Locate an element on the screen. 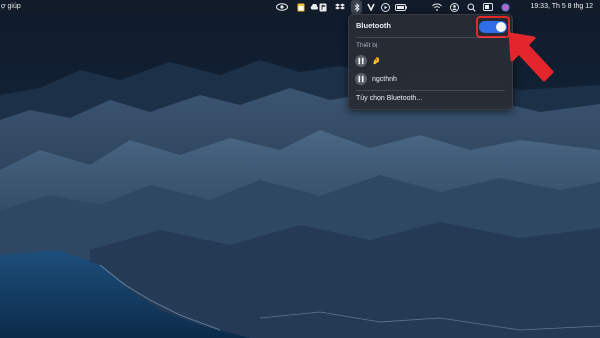 Image resolution: width=600 pixels, height=338 pixels. v-app-icon is located at coordinates (370, 7).